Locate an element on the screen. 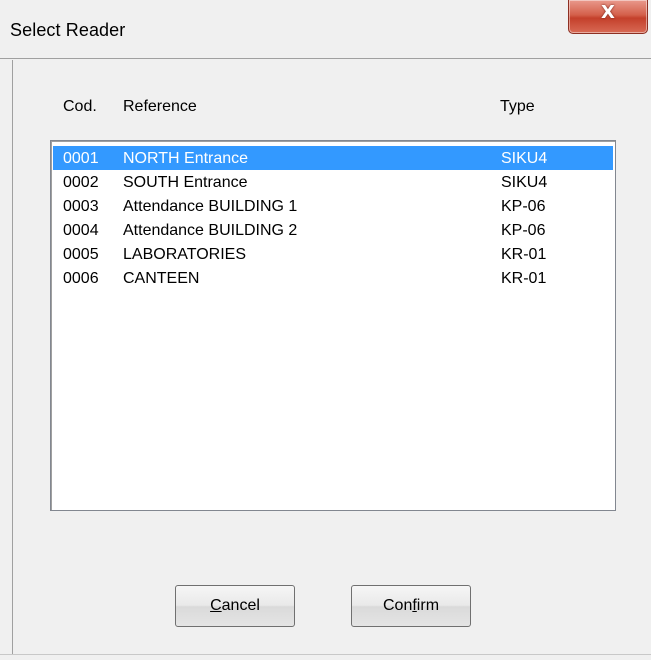 Image resolution: width=651 pixels, height=660 pixels. reader-row: 0003 Attendance BUILDING 1 KP-06 is located at coordinates (333, 206).